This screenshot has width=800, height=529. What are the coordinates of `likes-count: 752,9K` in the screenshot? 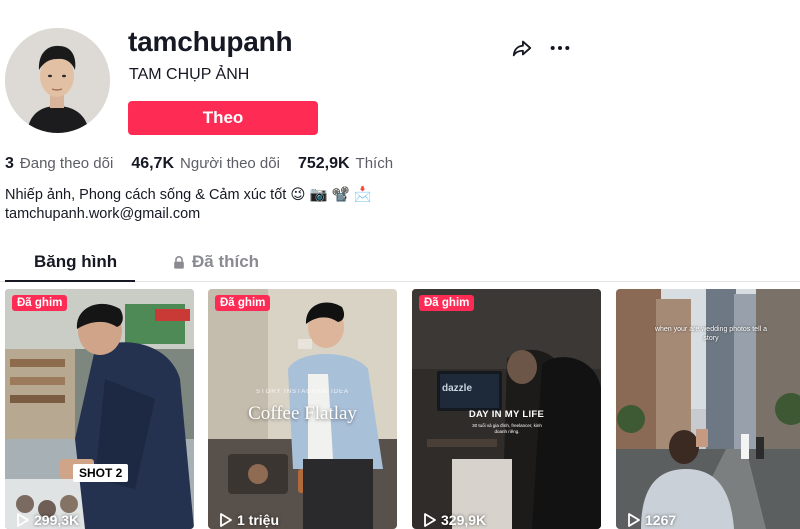 It's located at (323, 163).